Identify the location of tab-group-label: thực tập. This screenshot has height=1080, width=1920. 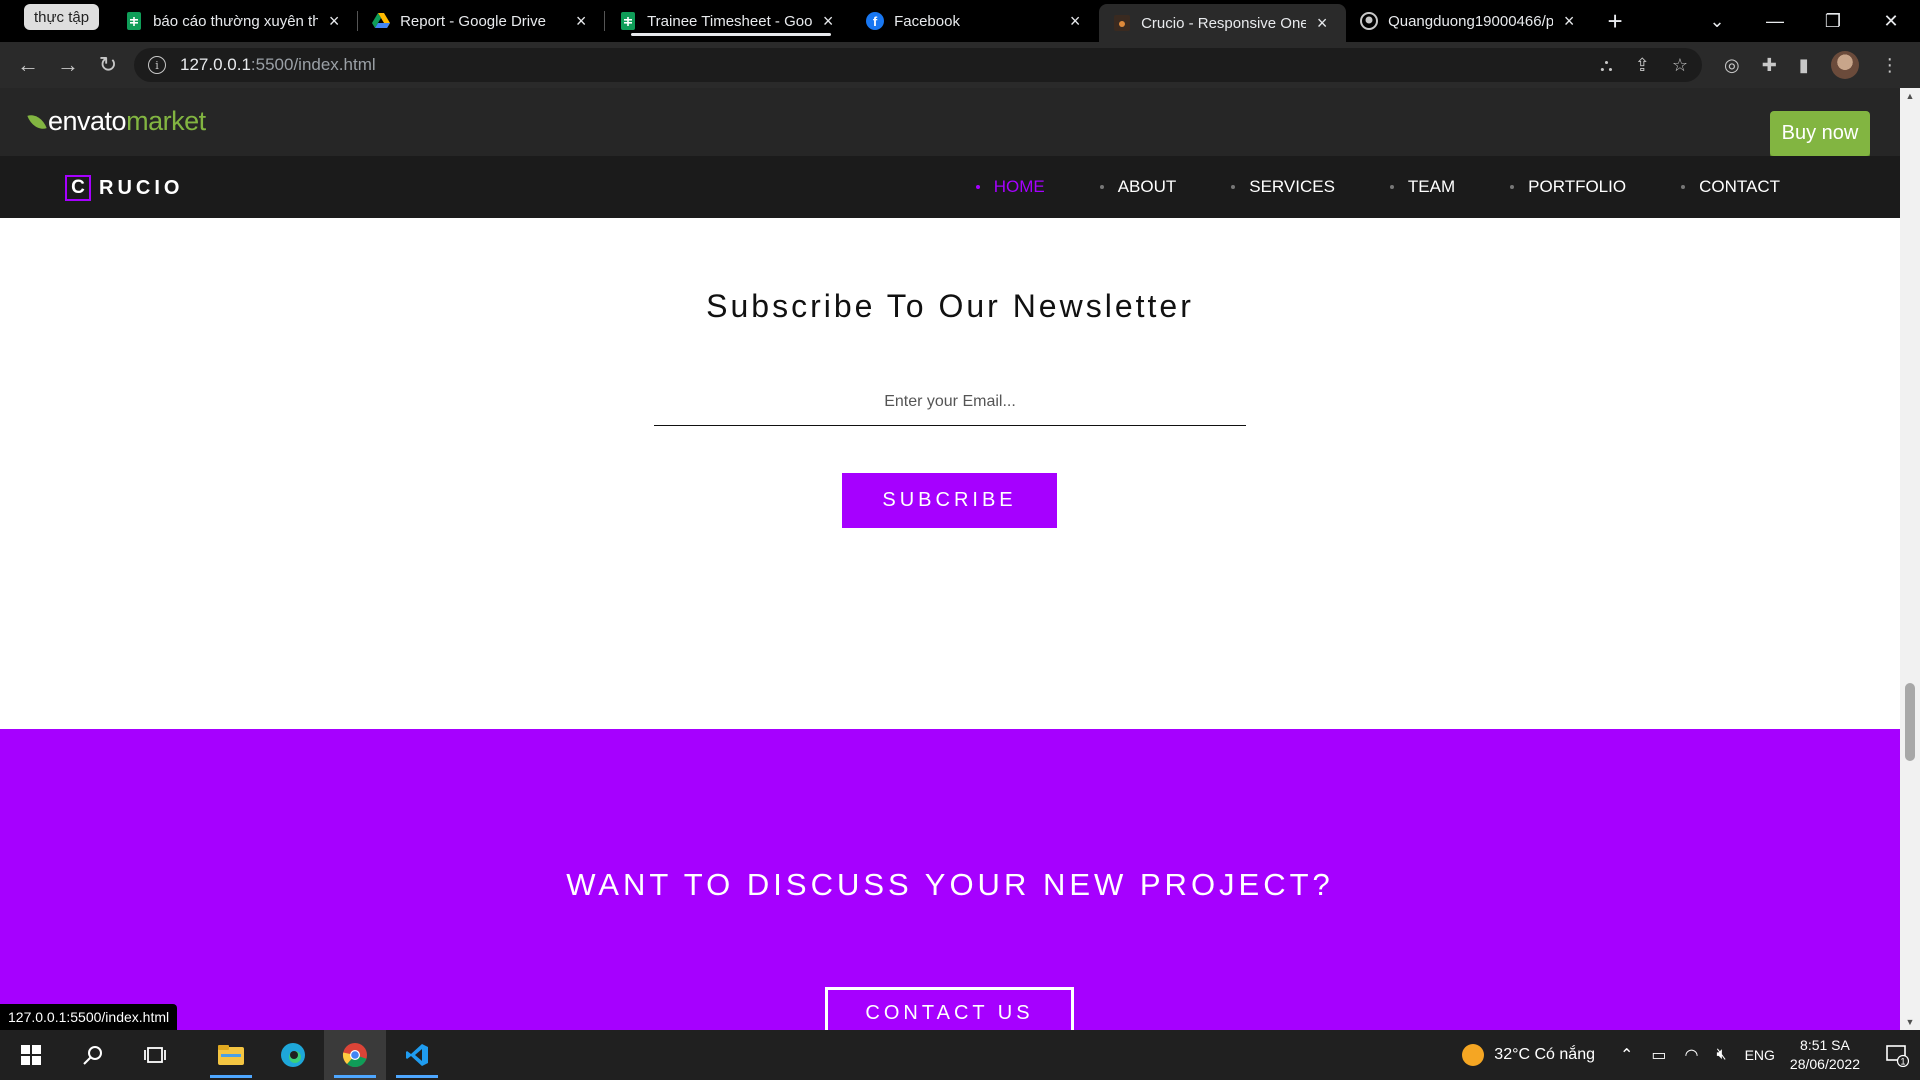
(62, 17).